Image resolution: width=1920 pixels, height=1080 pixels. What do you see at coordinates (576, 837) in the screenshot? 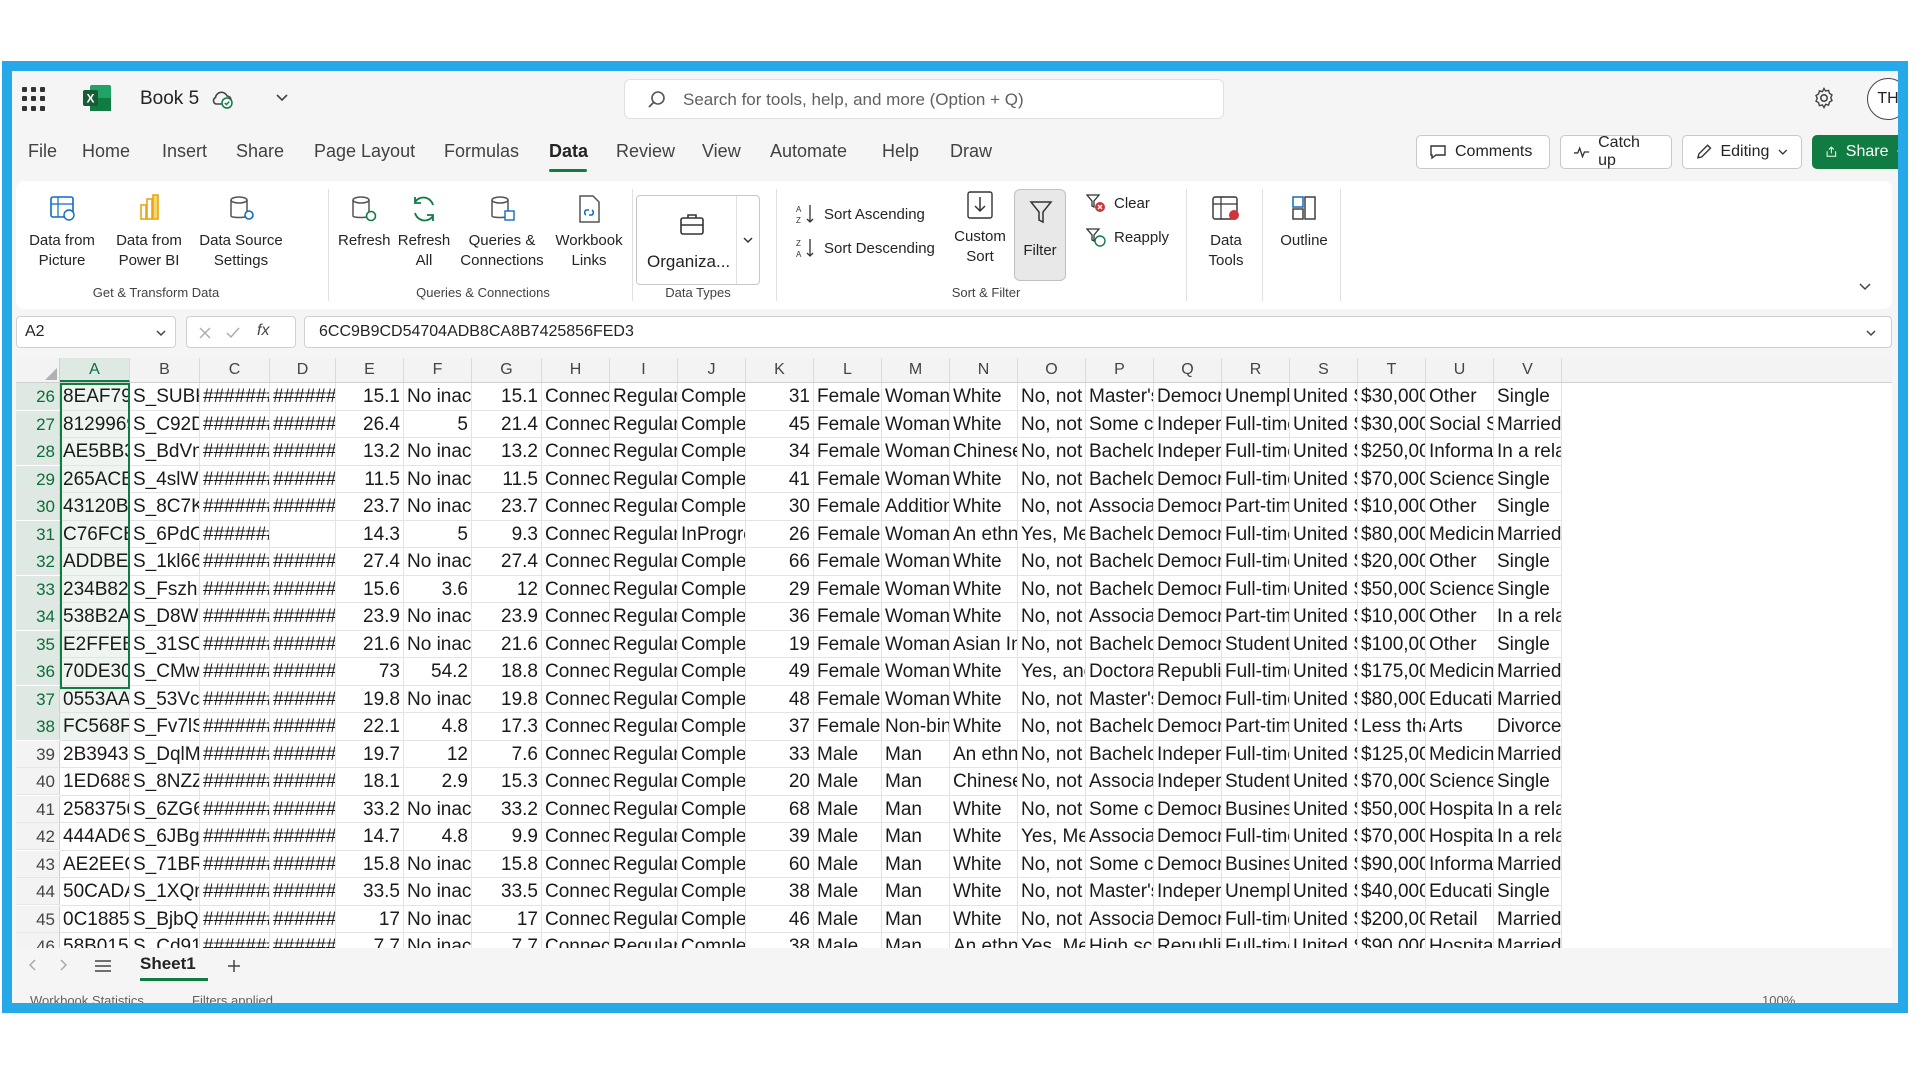
I see `cell-h42: Connect` at bounding box center [576, 837].